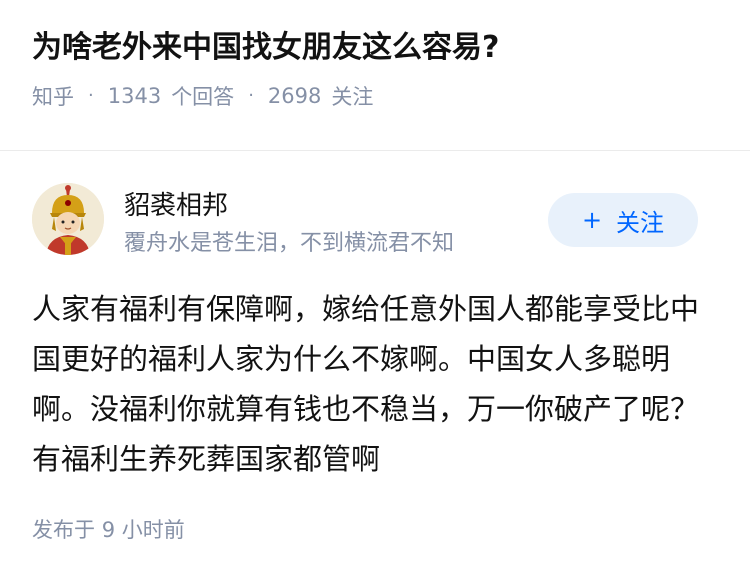 Image resolution: width=750 pixels, height=582 pixels. I want to click on answer-count-label: 个回答, so click(203, 96).